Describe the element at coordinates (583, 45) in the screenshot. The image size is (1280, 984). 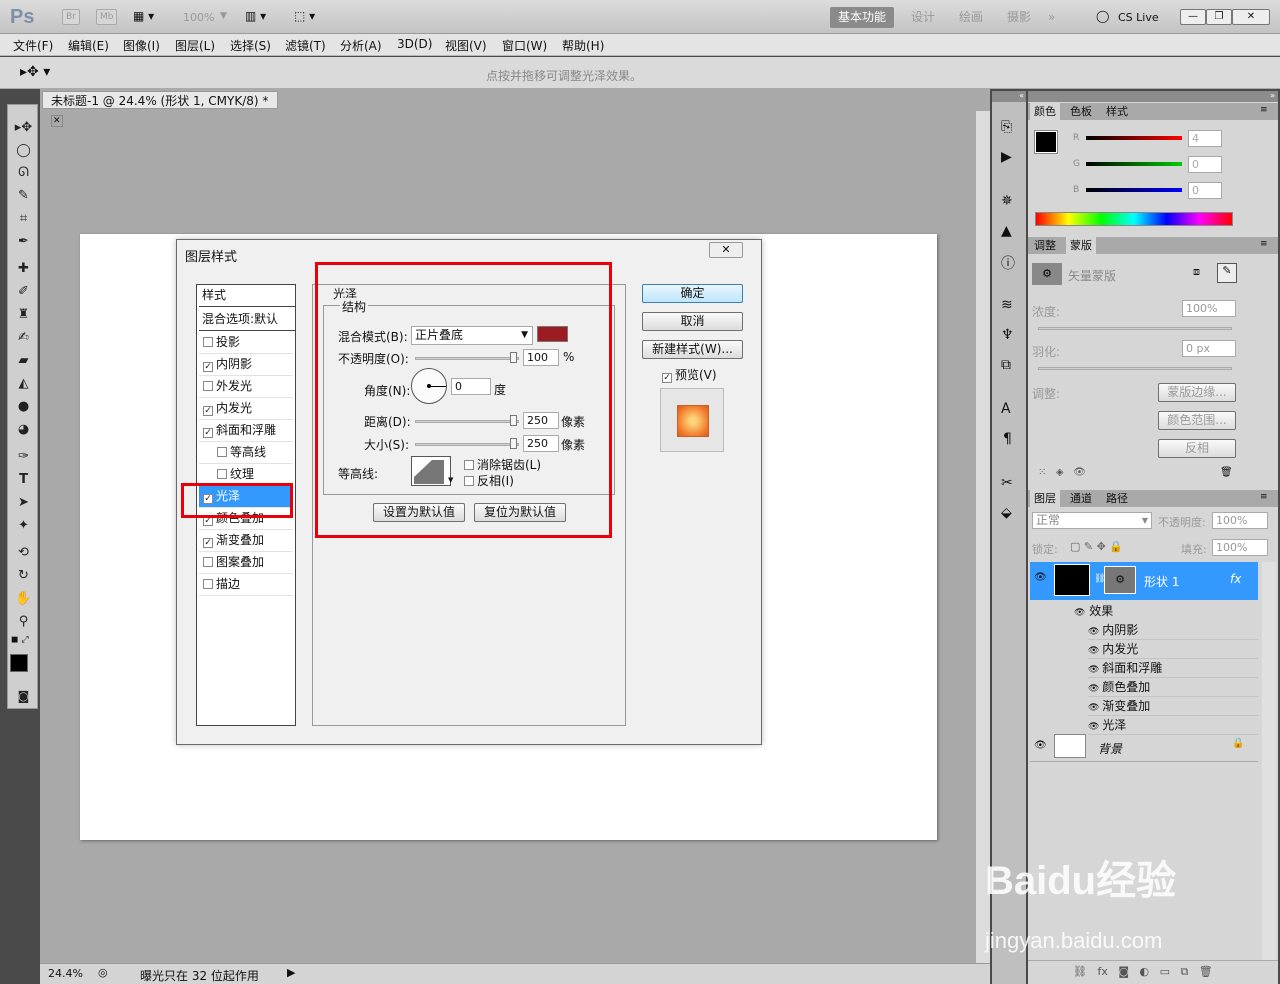
I see `menu-help: 帮助(H)` at that location.